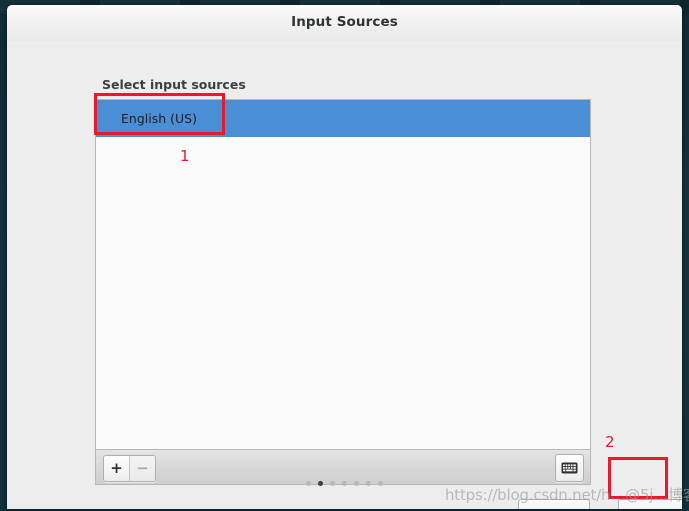 Image resolution: width=689 pixels, height=511 pixels. I want to click on page-indicator-dots, so click(344, 483).